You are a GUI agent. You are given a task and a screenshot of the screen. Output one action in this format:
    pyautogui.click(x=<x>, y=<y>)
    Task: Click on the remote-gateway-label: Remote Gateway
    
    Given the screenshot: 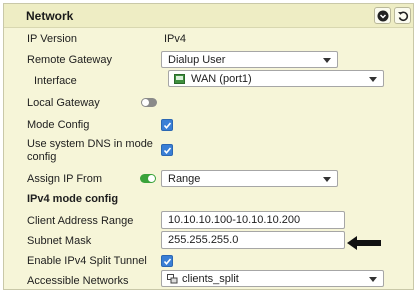 What is the action you would take?
    pyautogui.click(x=69, y=60)
    